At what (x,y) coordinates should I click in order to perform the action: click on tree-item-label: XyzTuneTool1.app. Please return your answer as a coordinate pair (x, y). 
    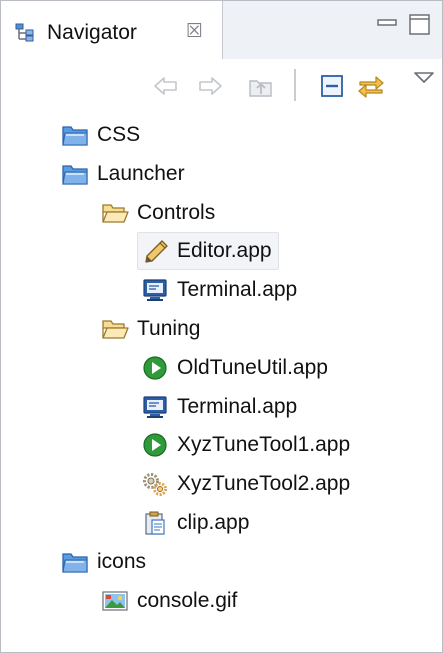
    Looking at the image, I should click on (264, 445).